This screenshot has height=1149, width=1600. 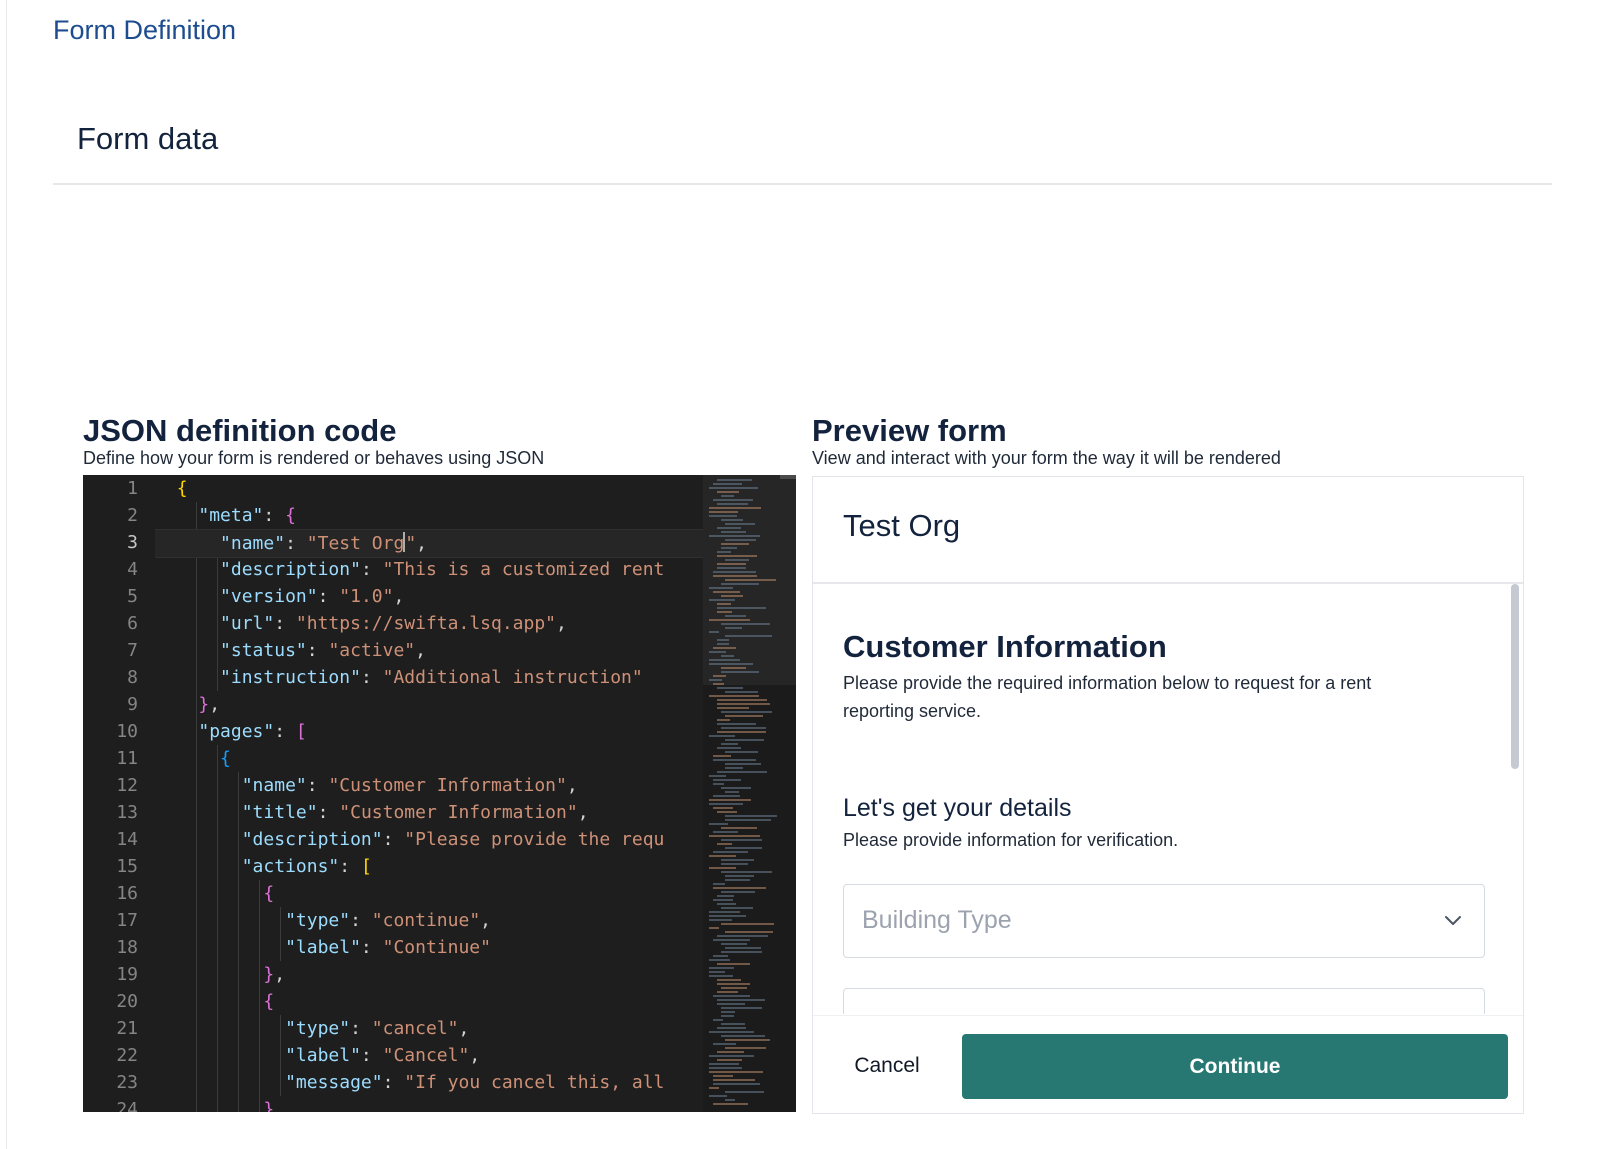 What do you see at coordinates (1164, 921) in the screenshot?
I see `building-type-select: Building Type` at bounding box center [1164, 921].